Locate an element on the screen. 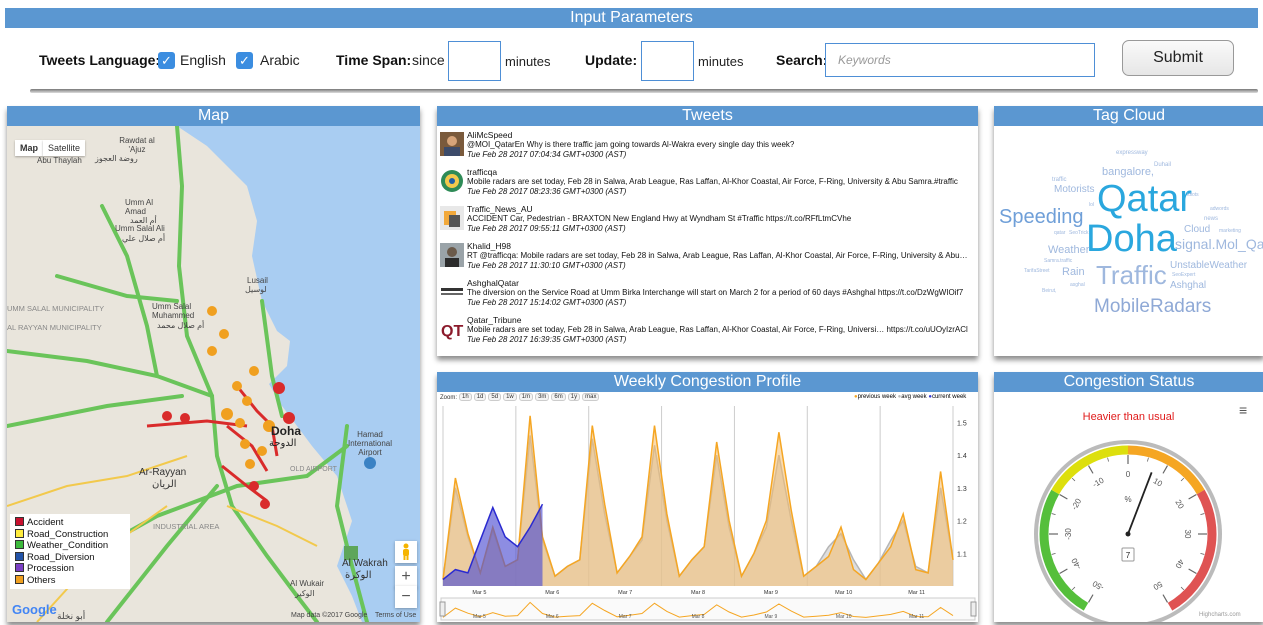  place-doha: Doha is located at coordinates (286, 431).